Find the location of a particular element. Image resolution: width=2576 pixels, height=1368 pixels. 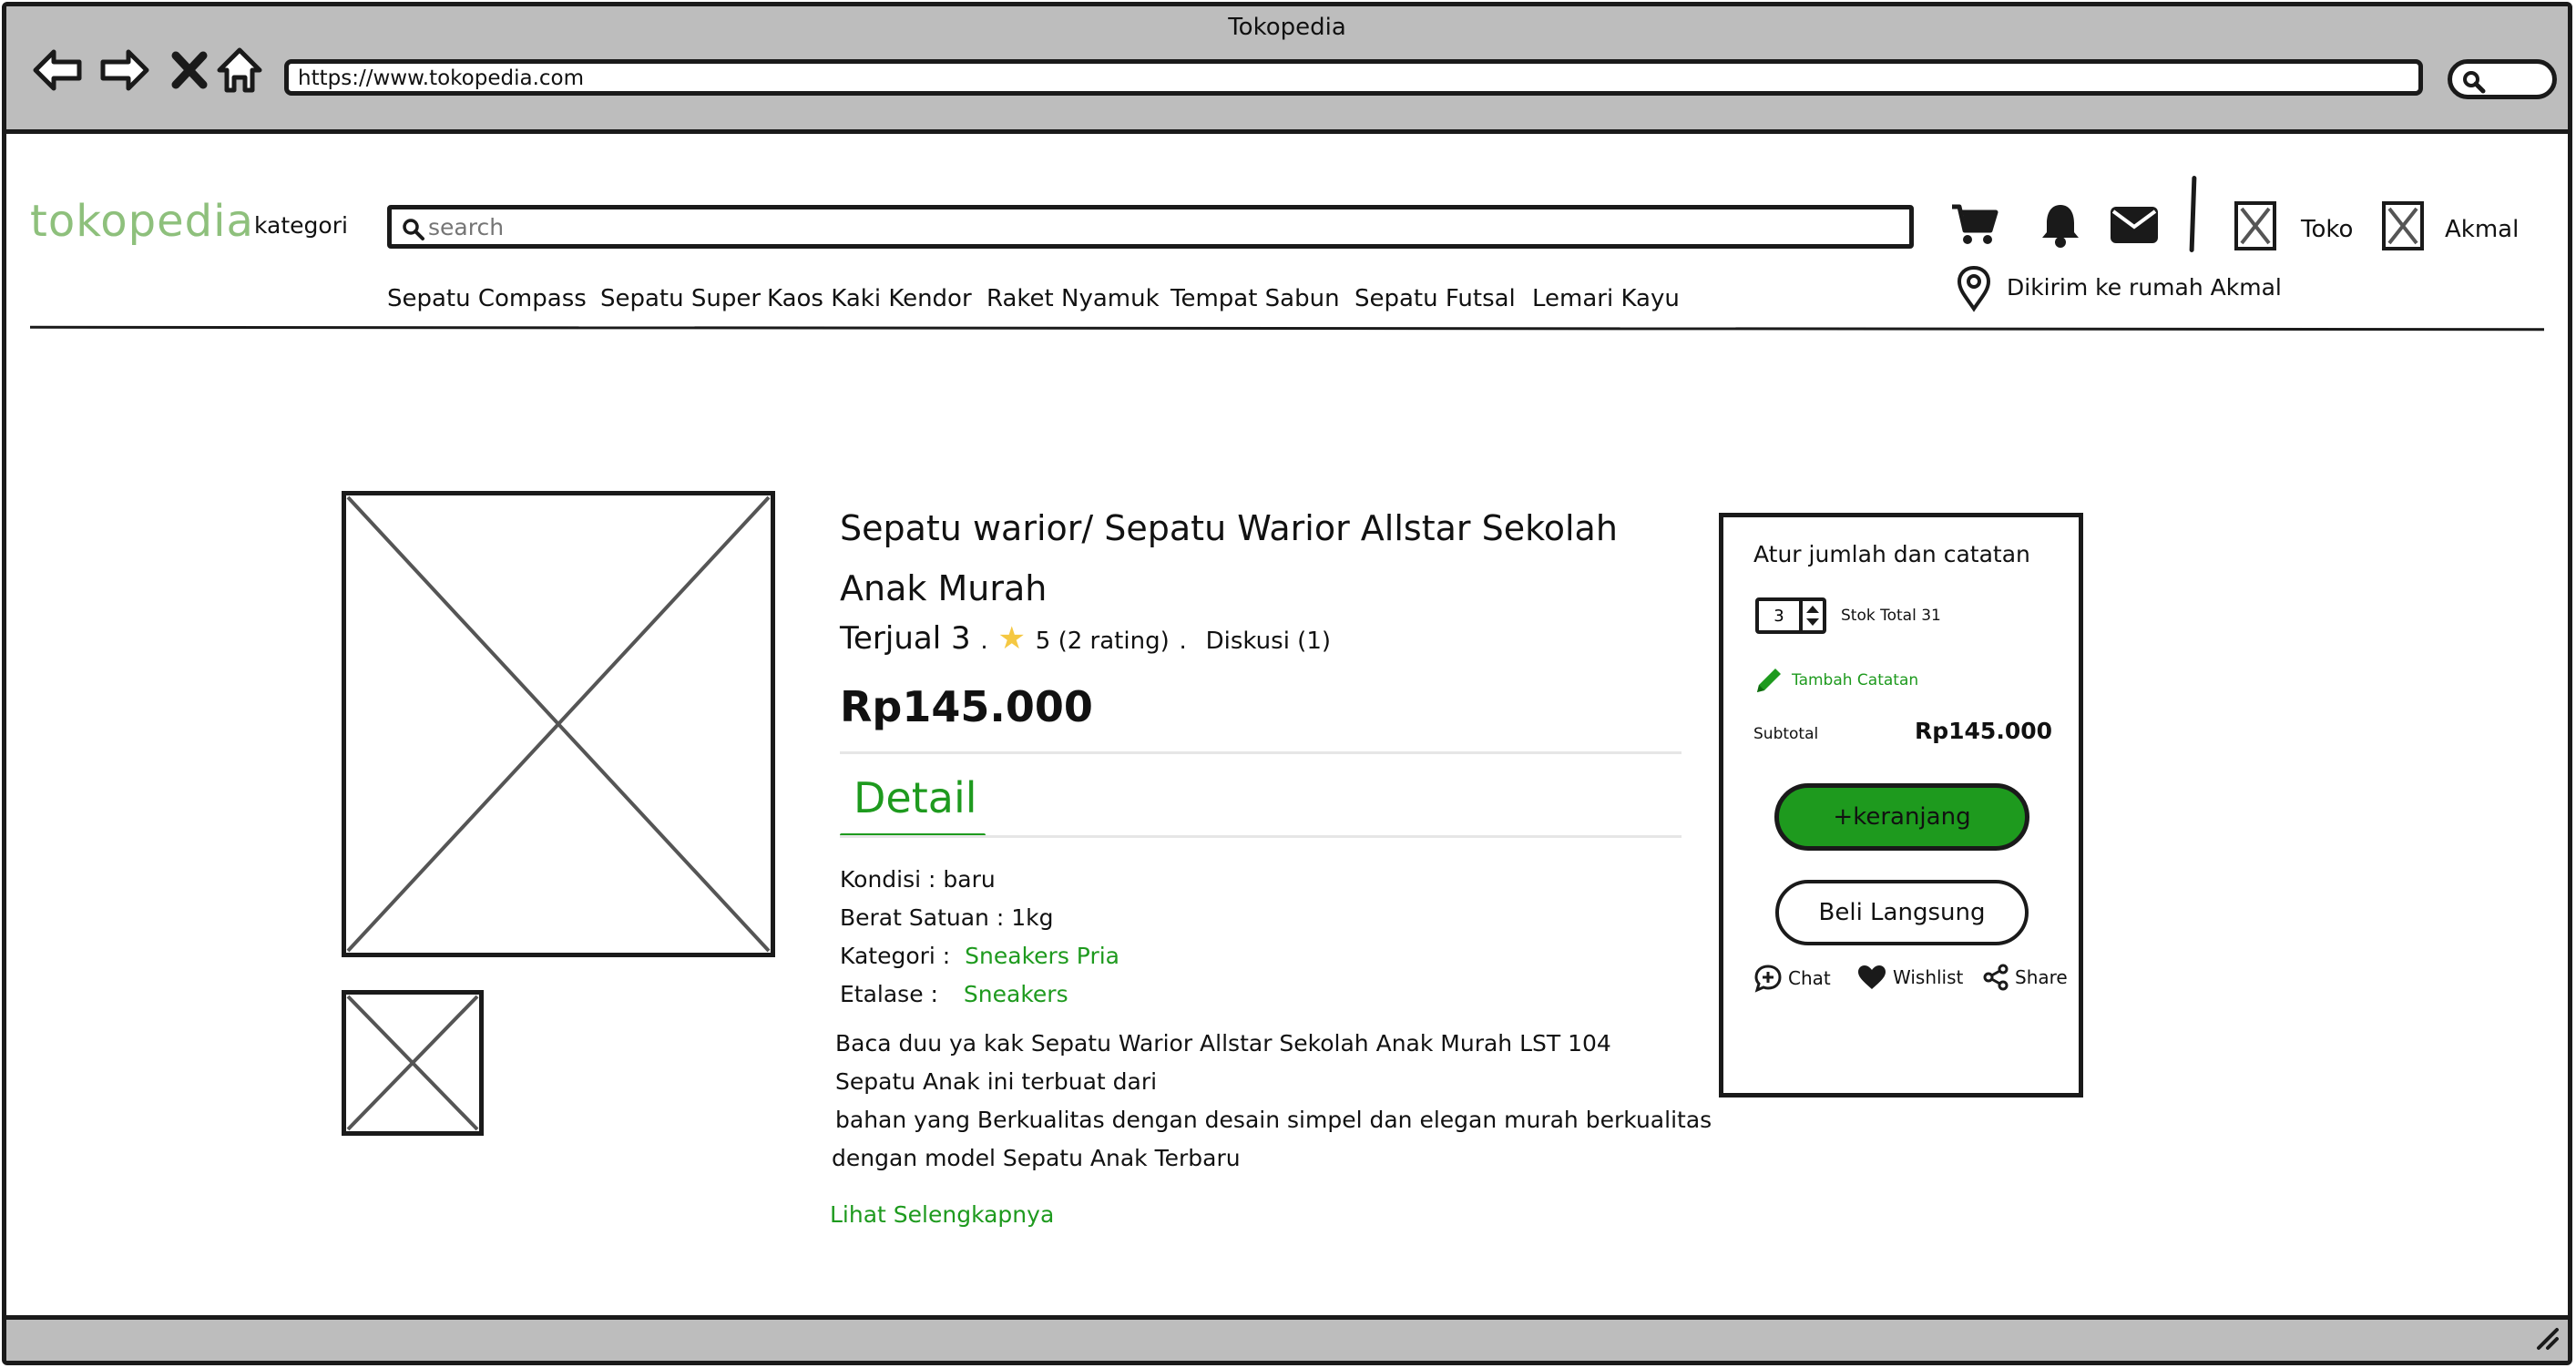

site-search is located at coordinates (1150, 227).